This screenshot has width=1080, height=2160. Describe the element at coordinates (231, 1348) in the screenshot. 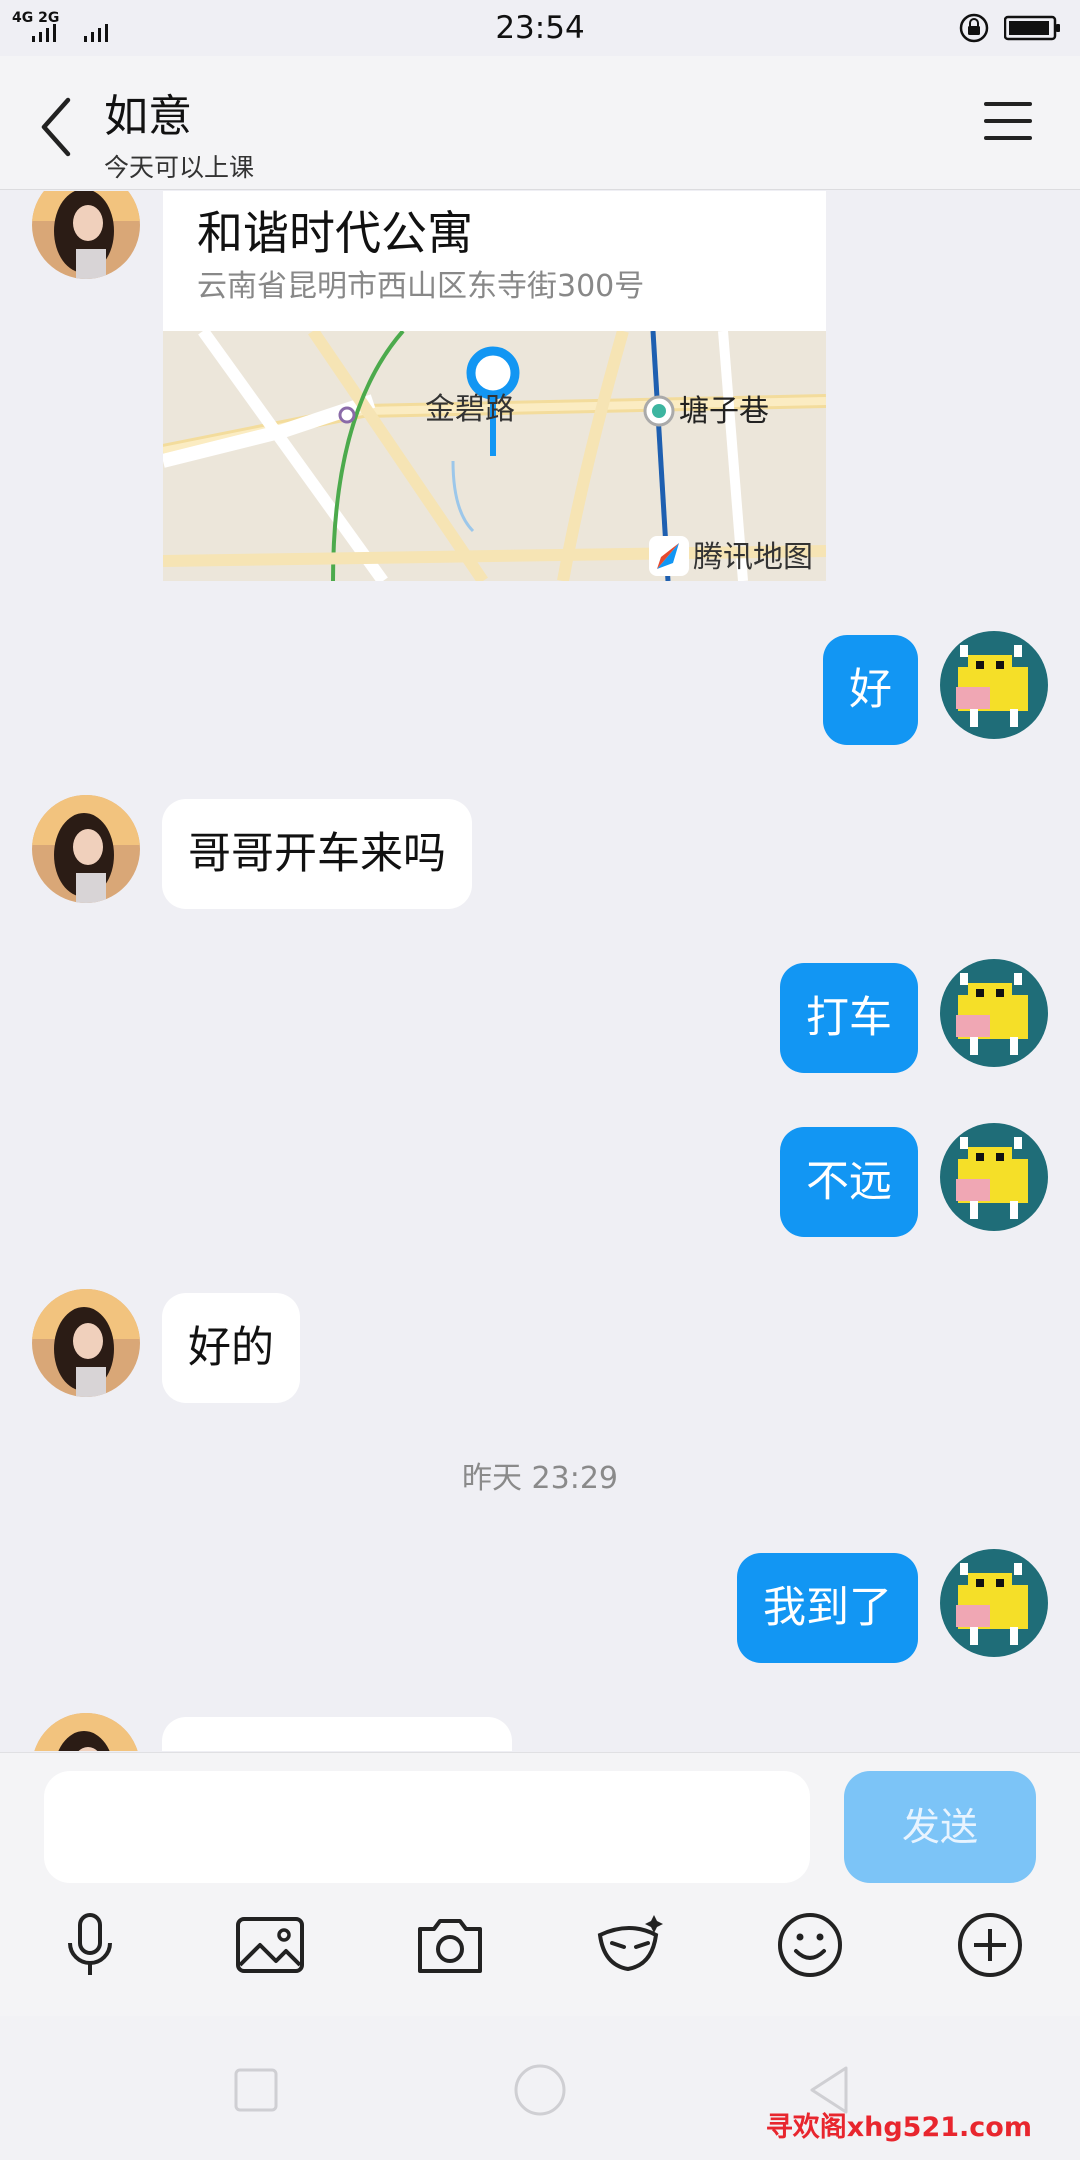

I see `incoming-message-bubble: 好的` at that location.